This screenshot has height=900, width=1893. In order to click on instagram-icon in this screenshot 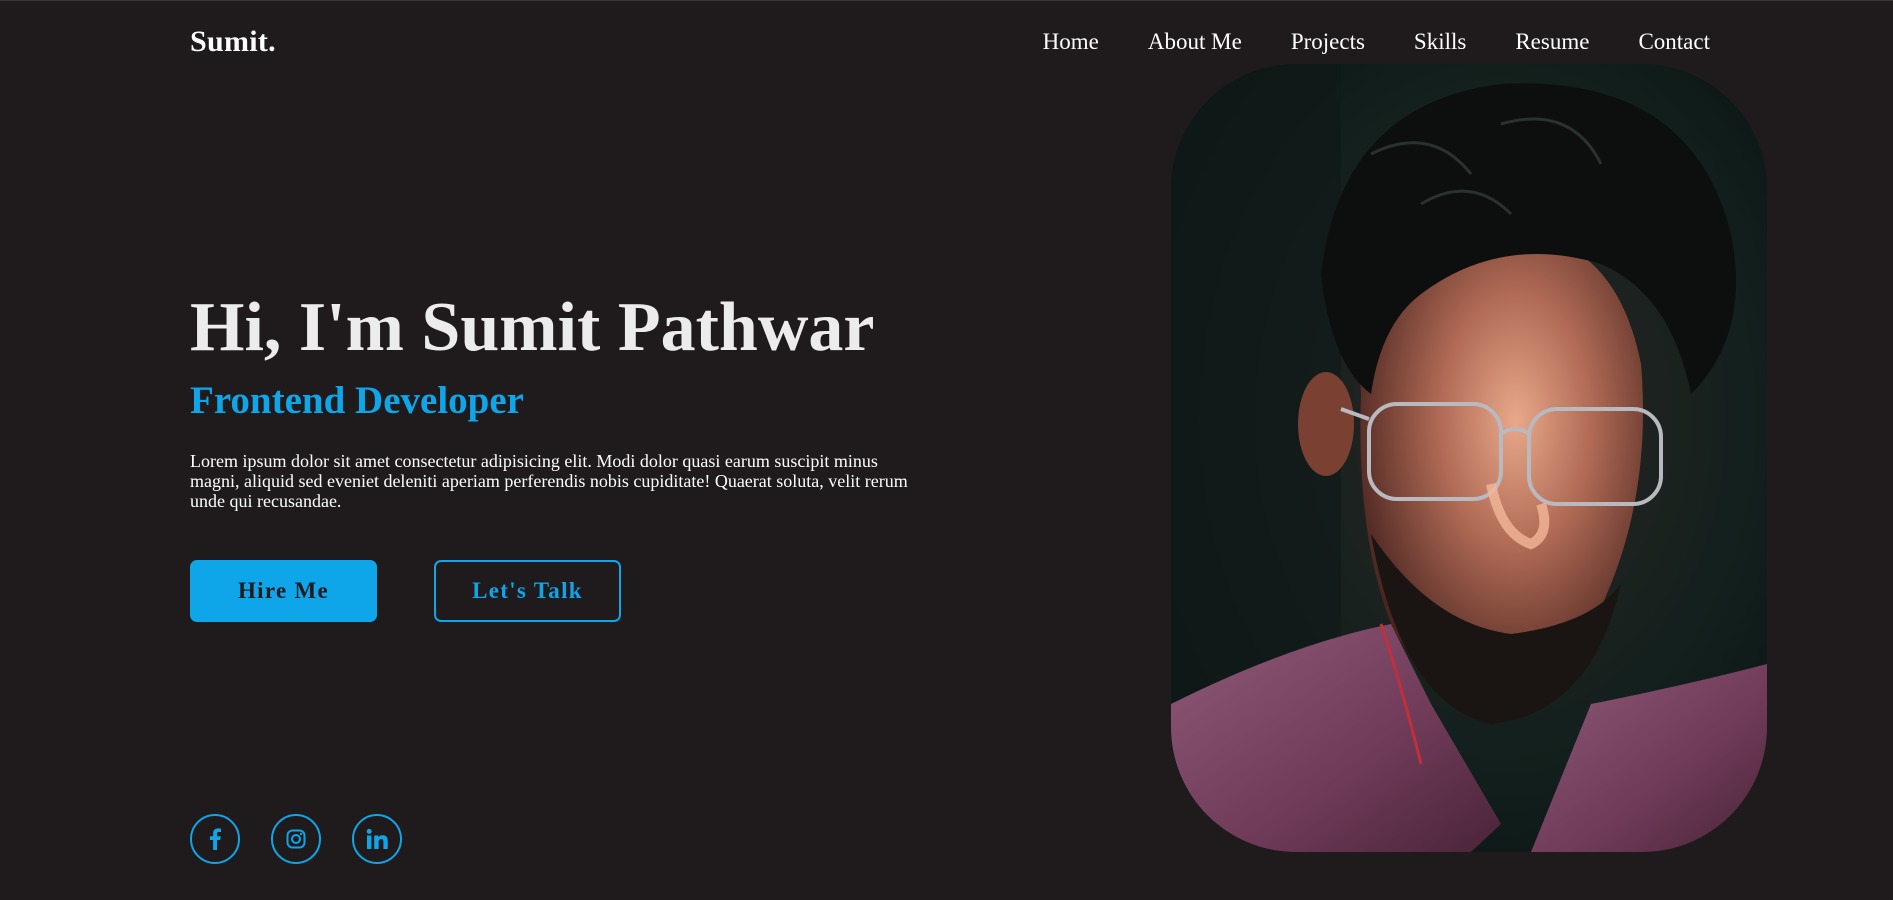, I will do `click(296, 839)`.